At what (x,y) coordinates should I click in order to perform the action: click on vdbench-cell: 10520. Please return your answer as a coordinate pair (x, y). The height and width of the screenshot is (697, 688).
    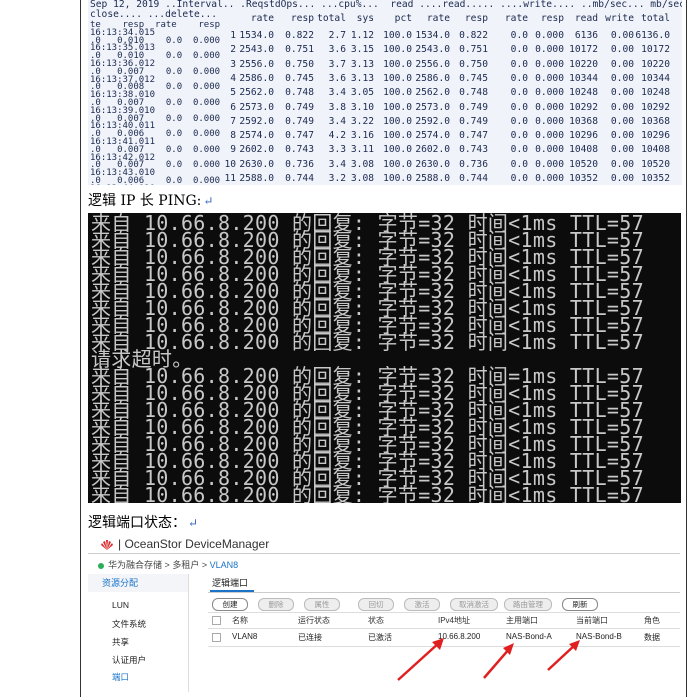
    Looking at the image, I should click on (655, 164).